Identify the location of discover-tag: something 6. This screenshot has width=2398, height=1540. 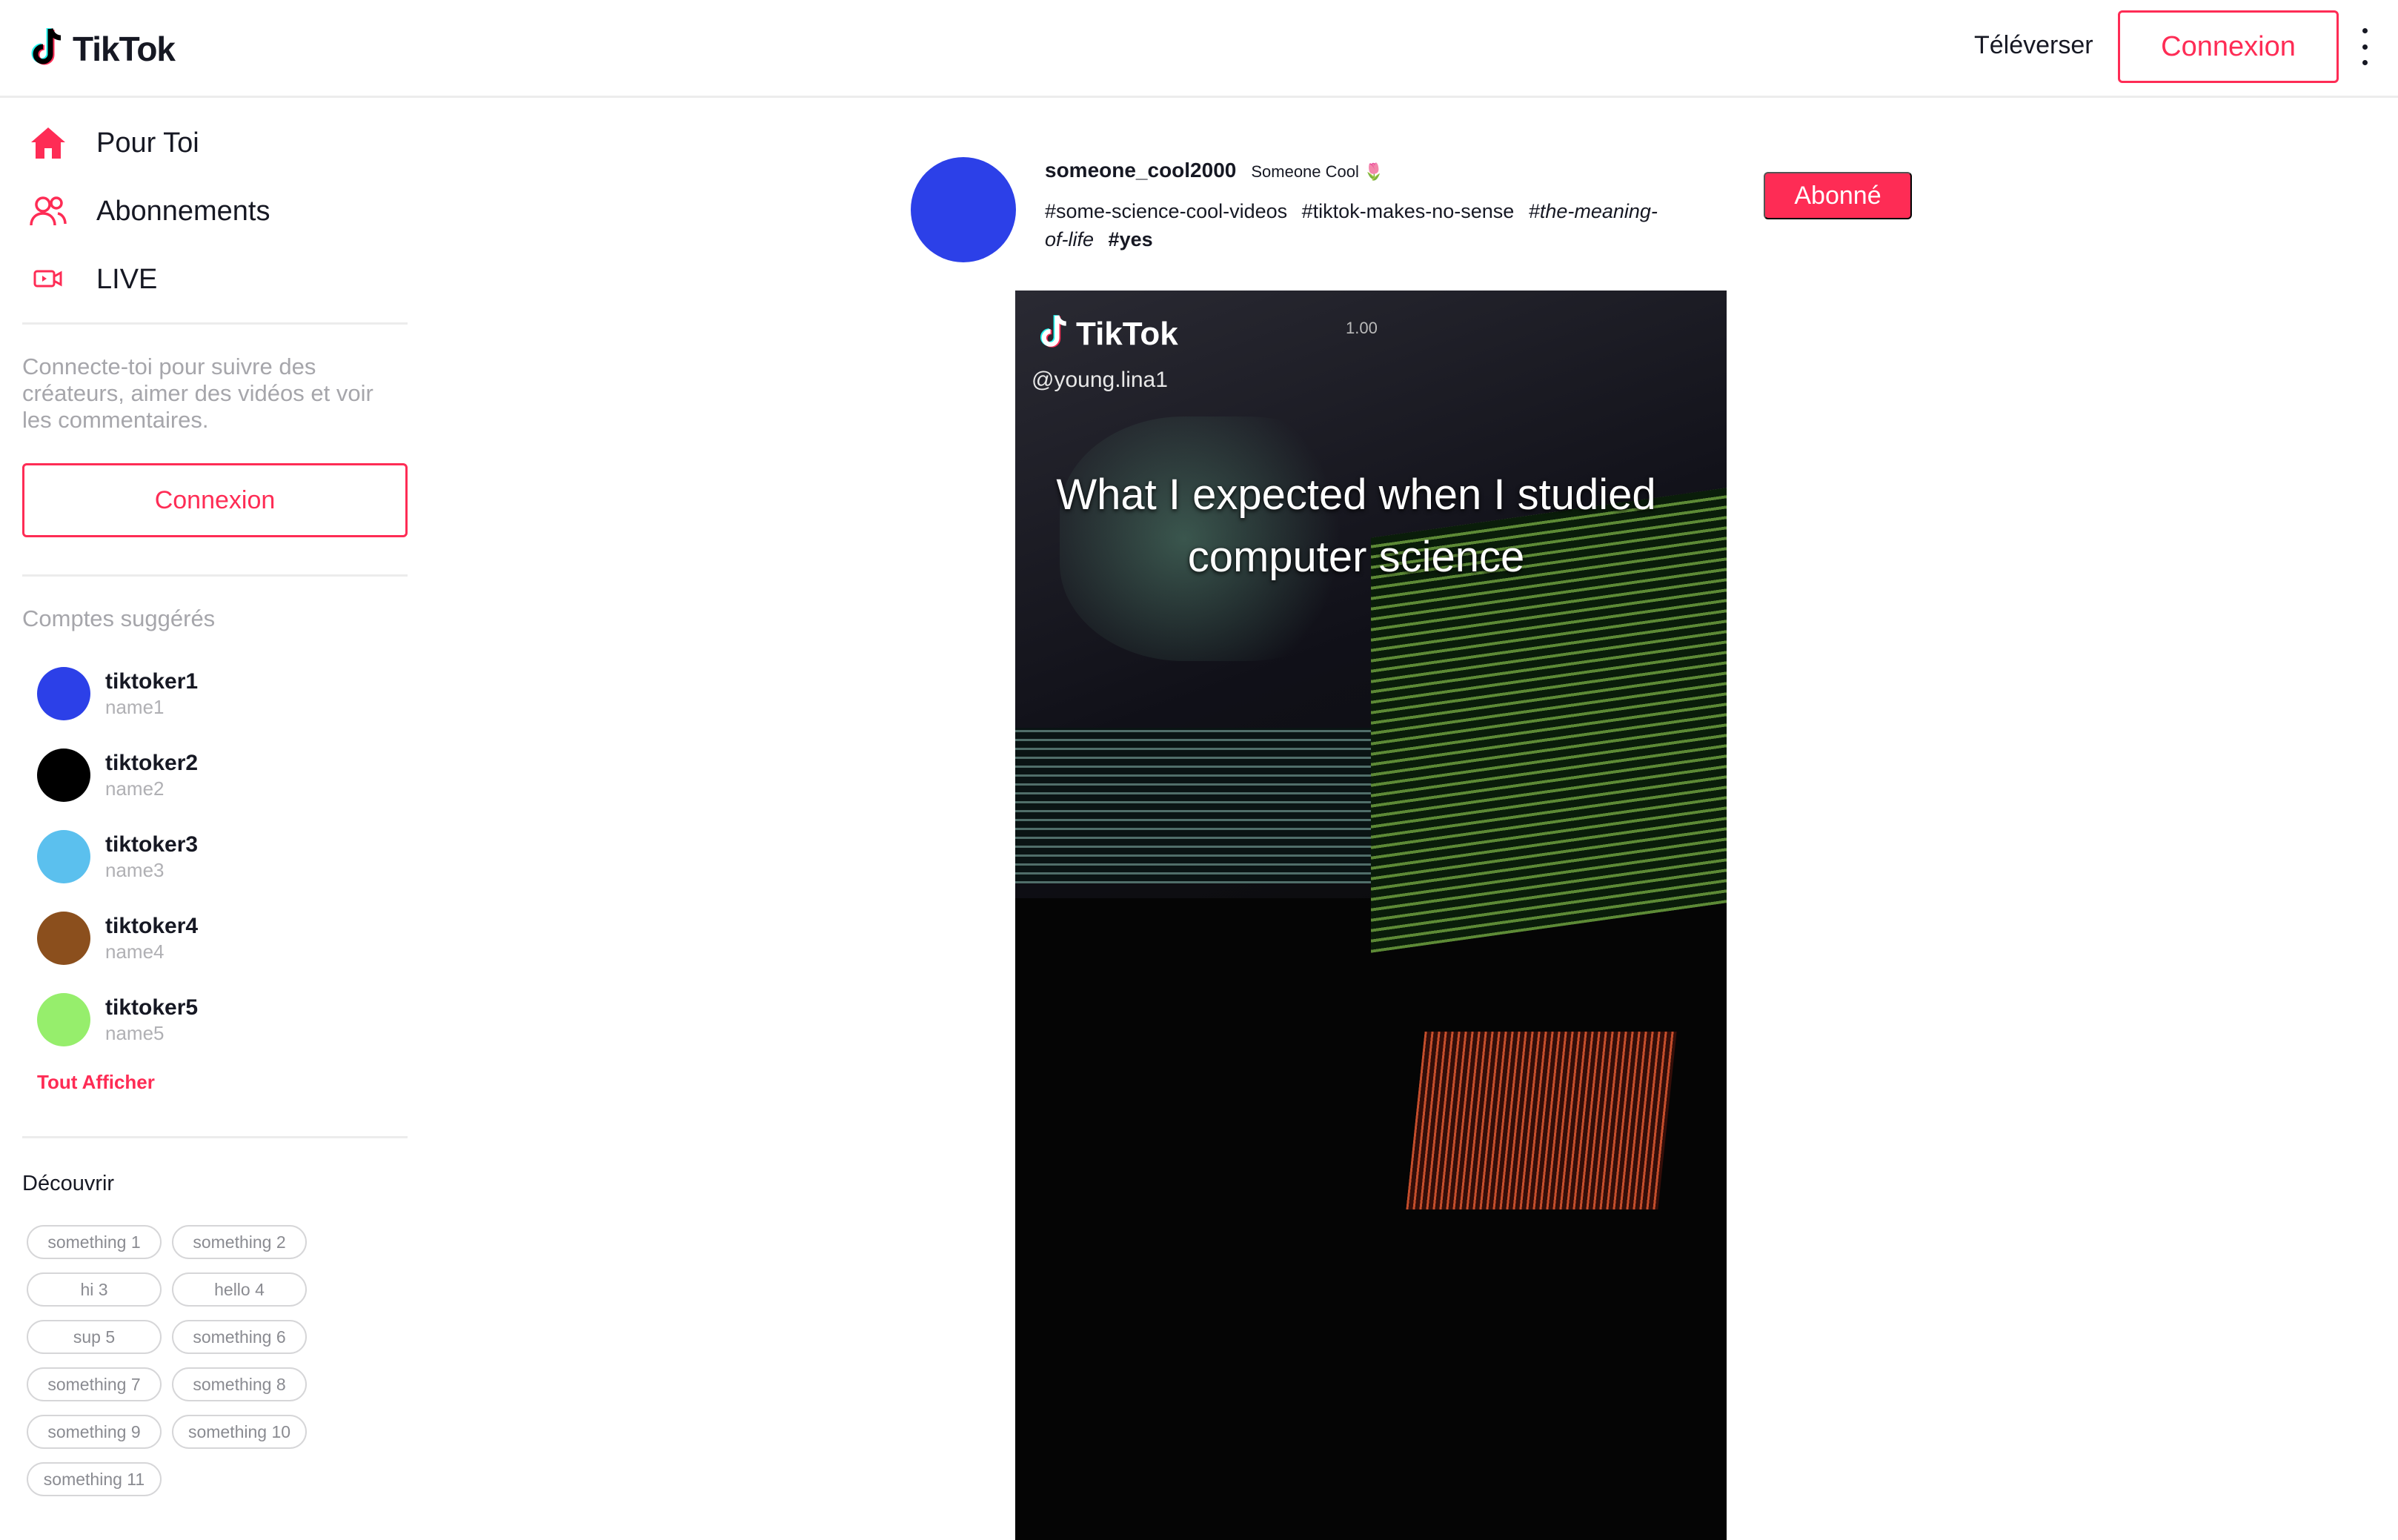
(240, 1337).